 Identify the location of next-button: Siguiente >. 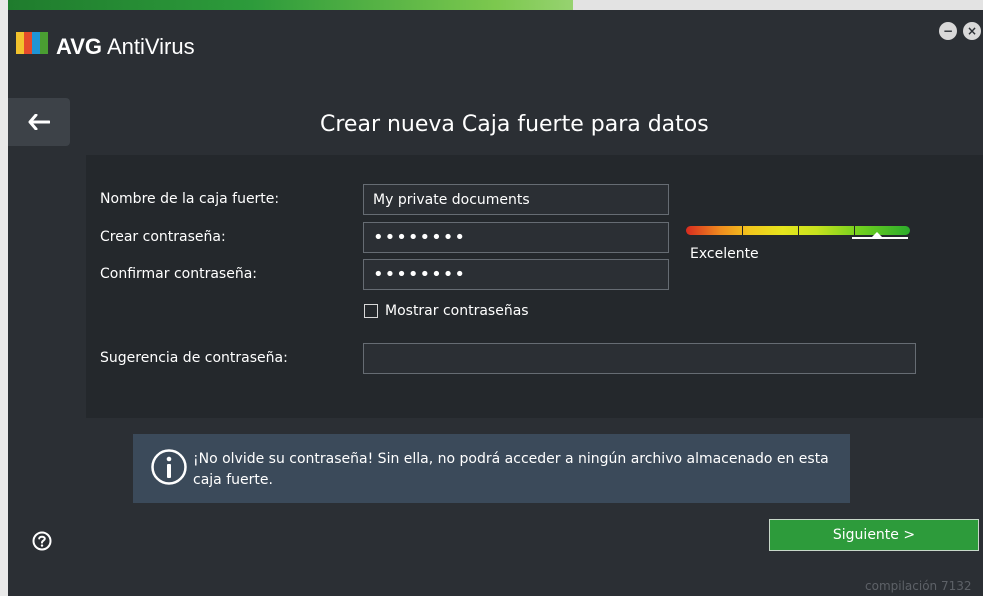
(874, 535).